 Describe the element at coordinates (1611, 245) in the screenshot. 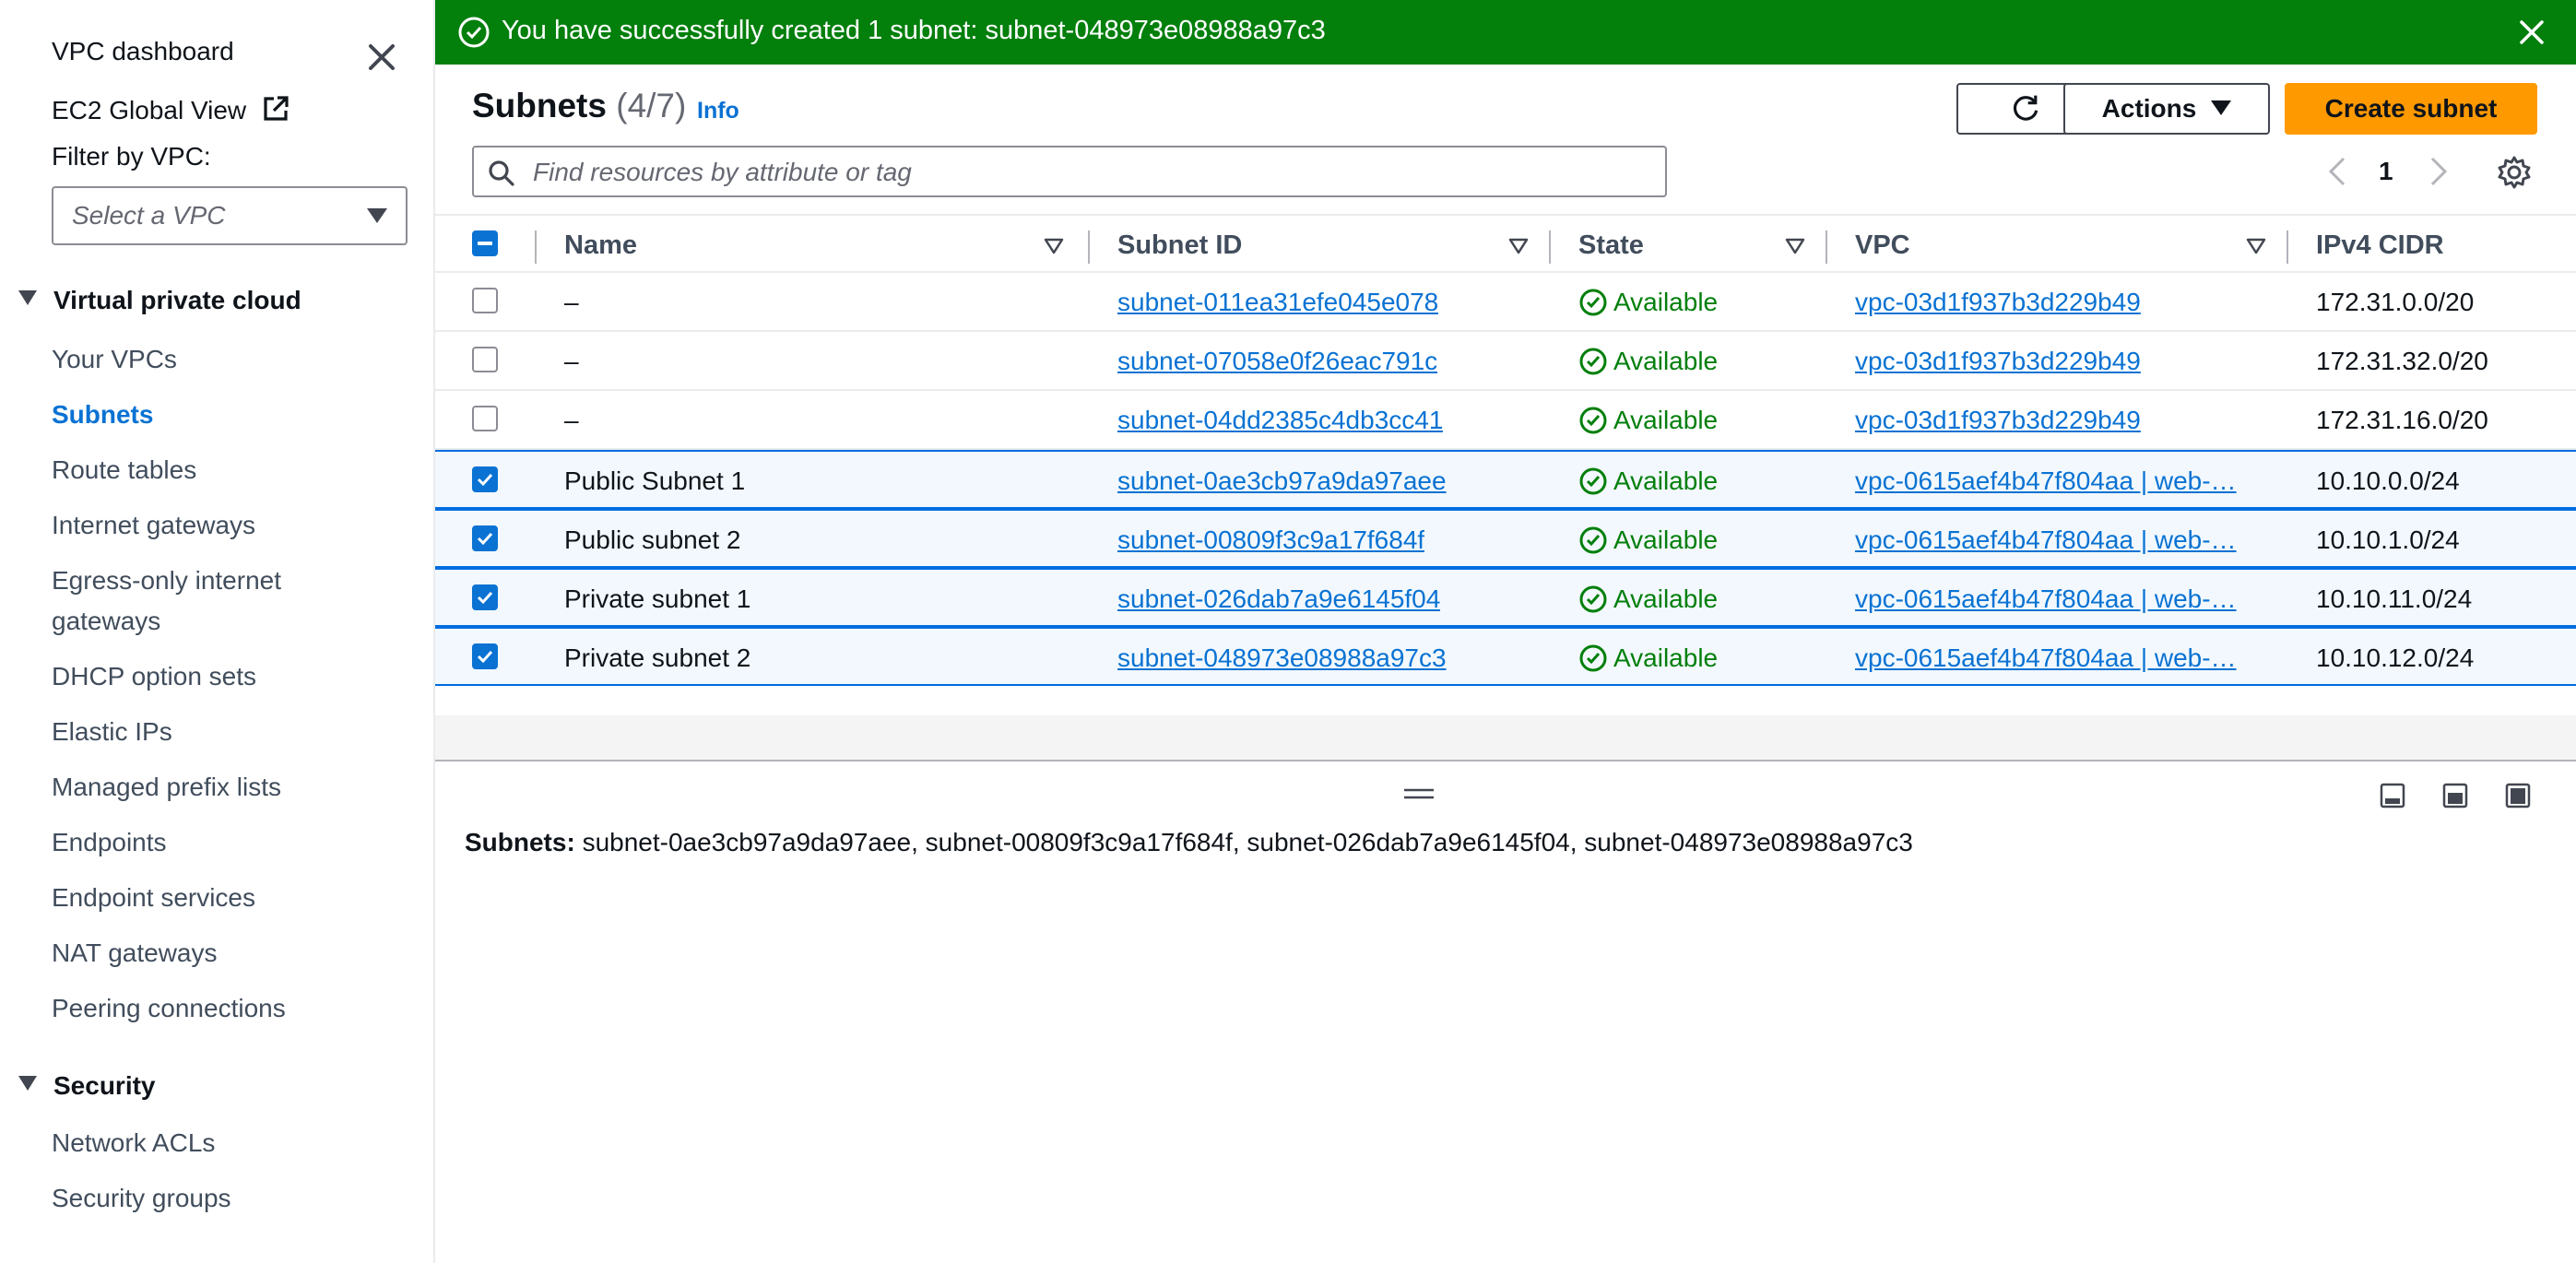

I see `column-header-state: State` at that location.